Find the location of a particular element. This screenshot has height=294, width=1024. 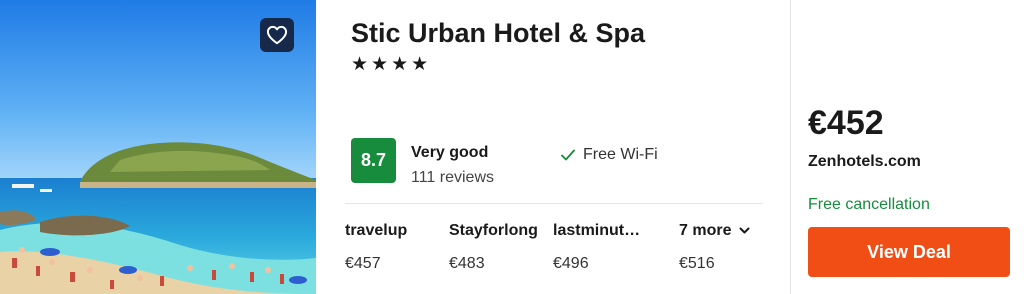

provider-price: €483 is located at coordinates (467, 263).